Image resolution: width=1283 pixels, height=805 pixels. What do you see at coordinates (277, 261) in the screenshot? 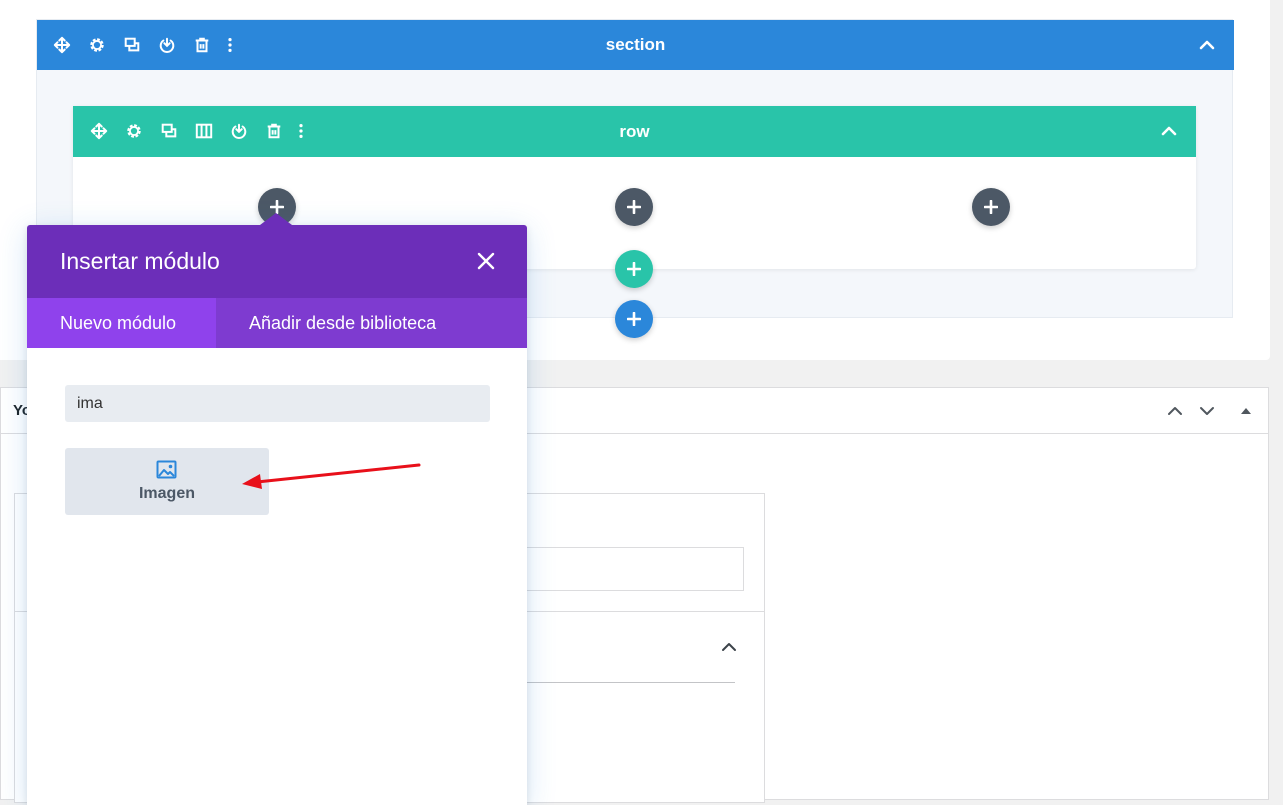
I see `modal-header: Insertar módulo` at bounding box center [277, 261].